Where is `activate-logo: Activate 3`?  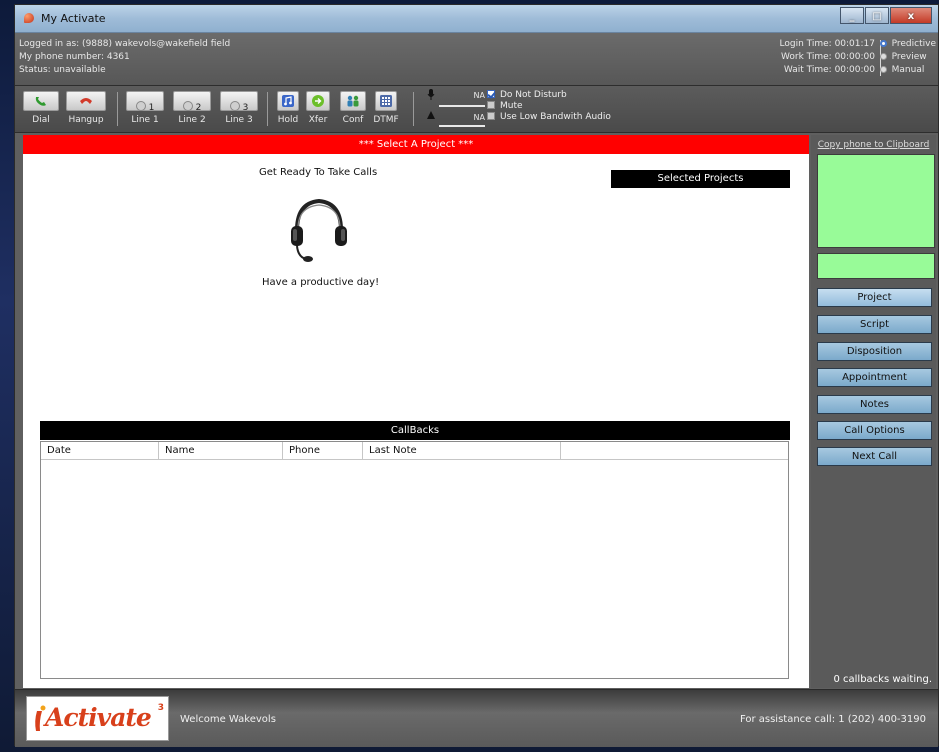 activate-logo: Activate 3 is located at coordinates (97, 718).